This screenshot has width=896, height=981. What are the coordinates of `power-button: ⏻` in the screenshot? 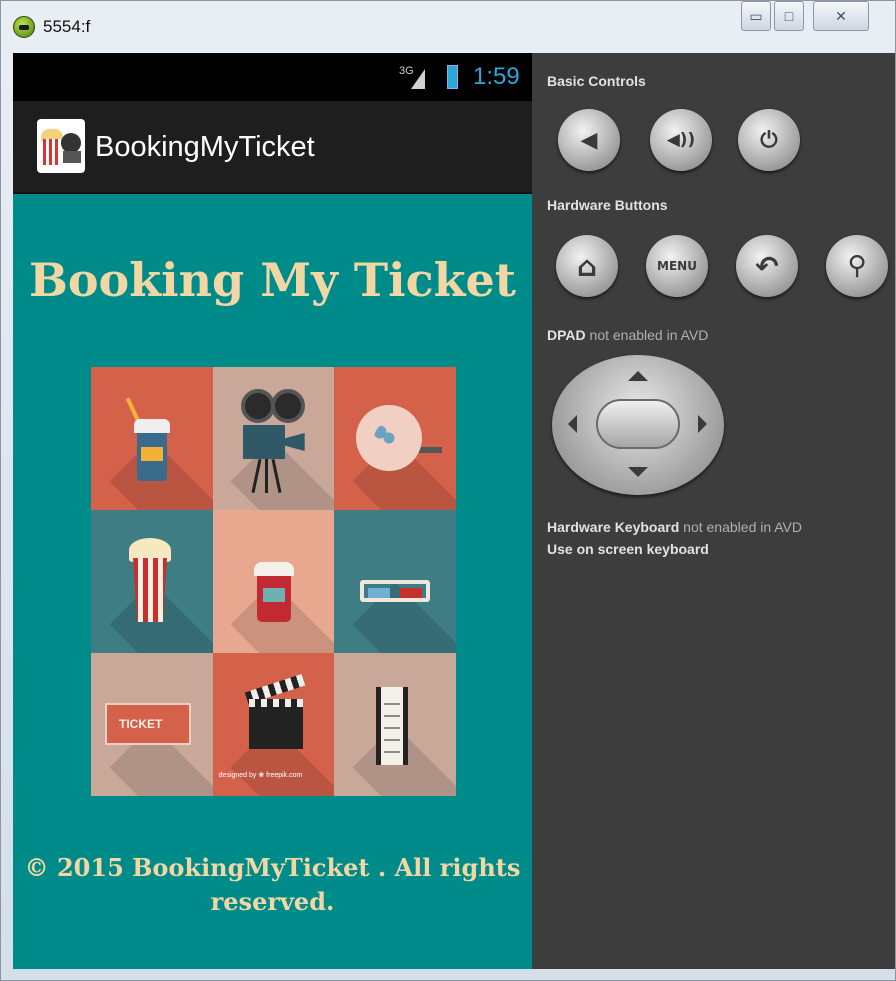 It's located at (769, 140).